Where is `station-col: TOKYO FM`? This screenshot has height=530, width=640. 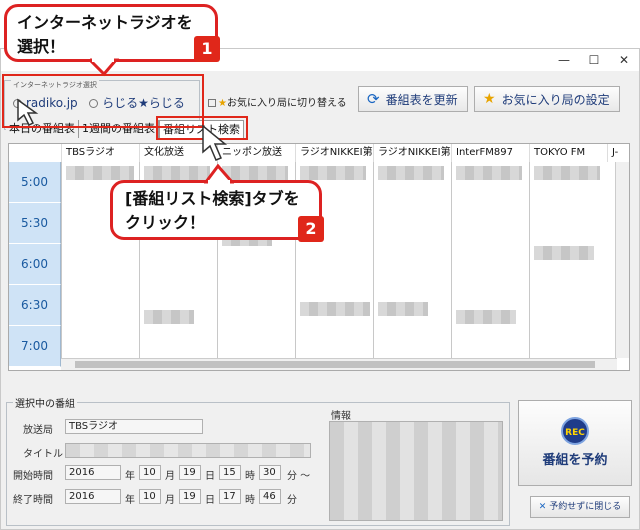
station-col: TOKYO FM is located at coordinates (568, 153).